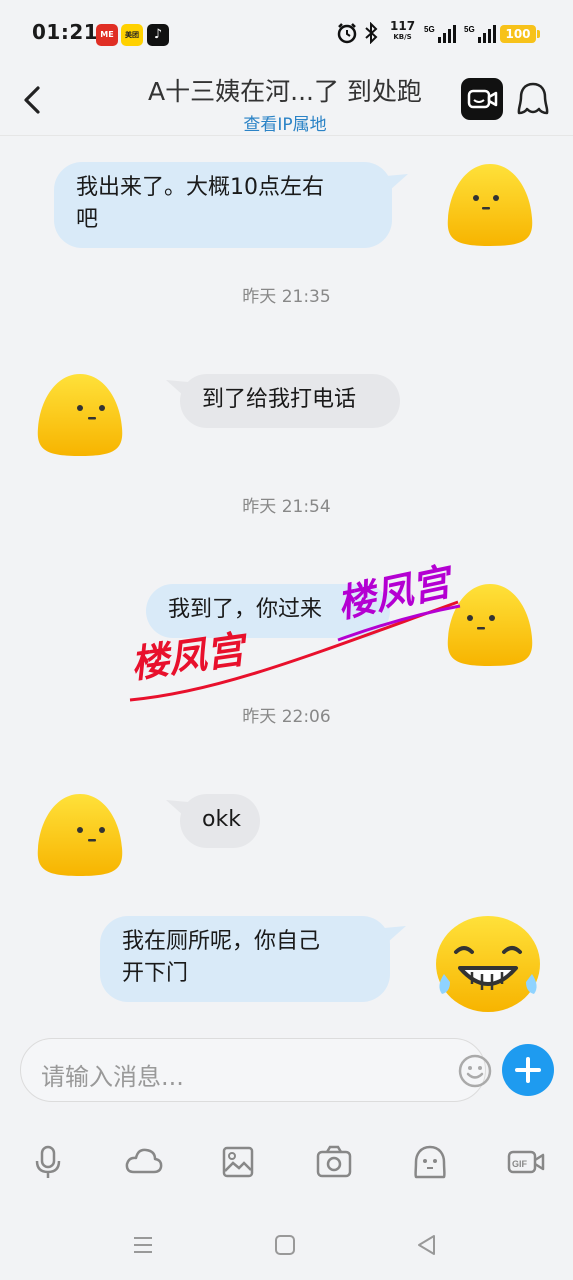 The width and height of the screenshot is (573, 1280). I want to click on status-time: 01:21, so click(65, 32).